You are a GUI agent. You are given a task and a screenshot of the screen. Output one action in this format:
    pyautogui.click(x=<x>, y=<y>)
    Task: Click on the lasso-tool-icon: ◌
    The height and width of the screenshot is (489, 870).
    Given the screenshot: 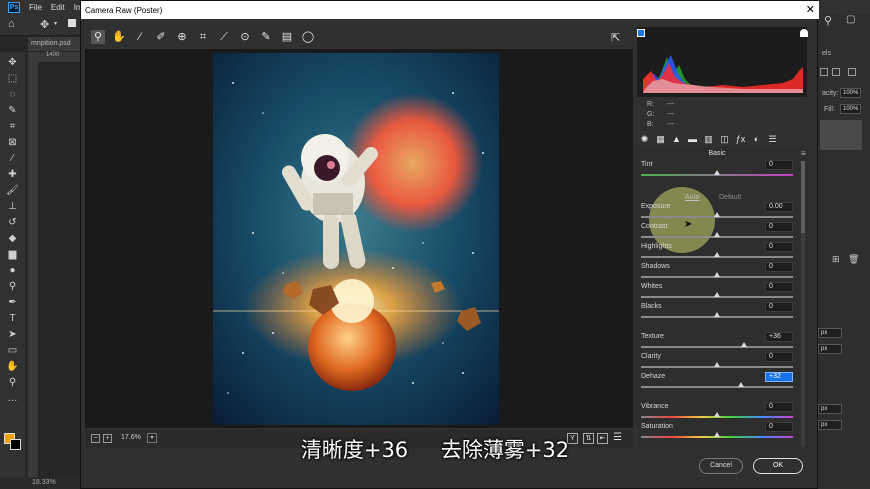 What is the action you would take?
    pyautogui.click(x=12, y=94)
    